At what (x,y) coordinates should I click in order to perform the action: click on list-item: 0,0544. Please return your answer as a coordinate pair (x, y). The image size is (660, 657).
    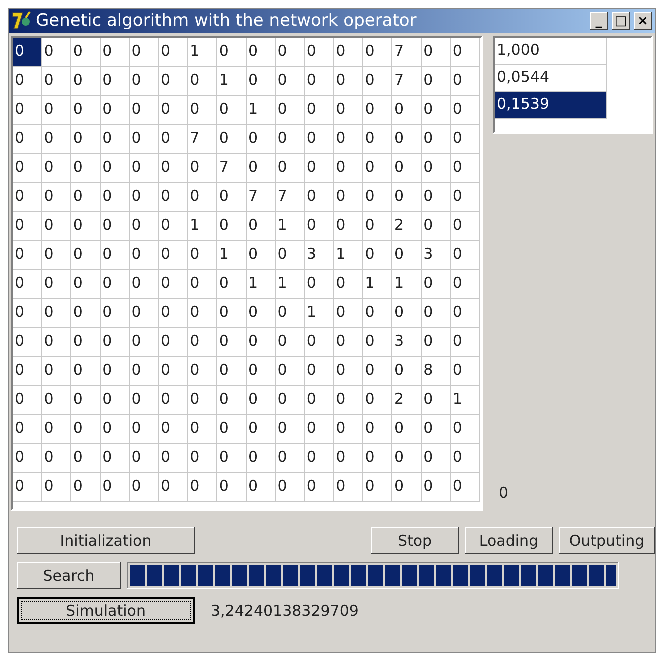
    Looking at the image, I should click on (551, 78).